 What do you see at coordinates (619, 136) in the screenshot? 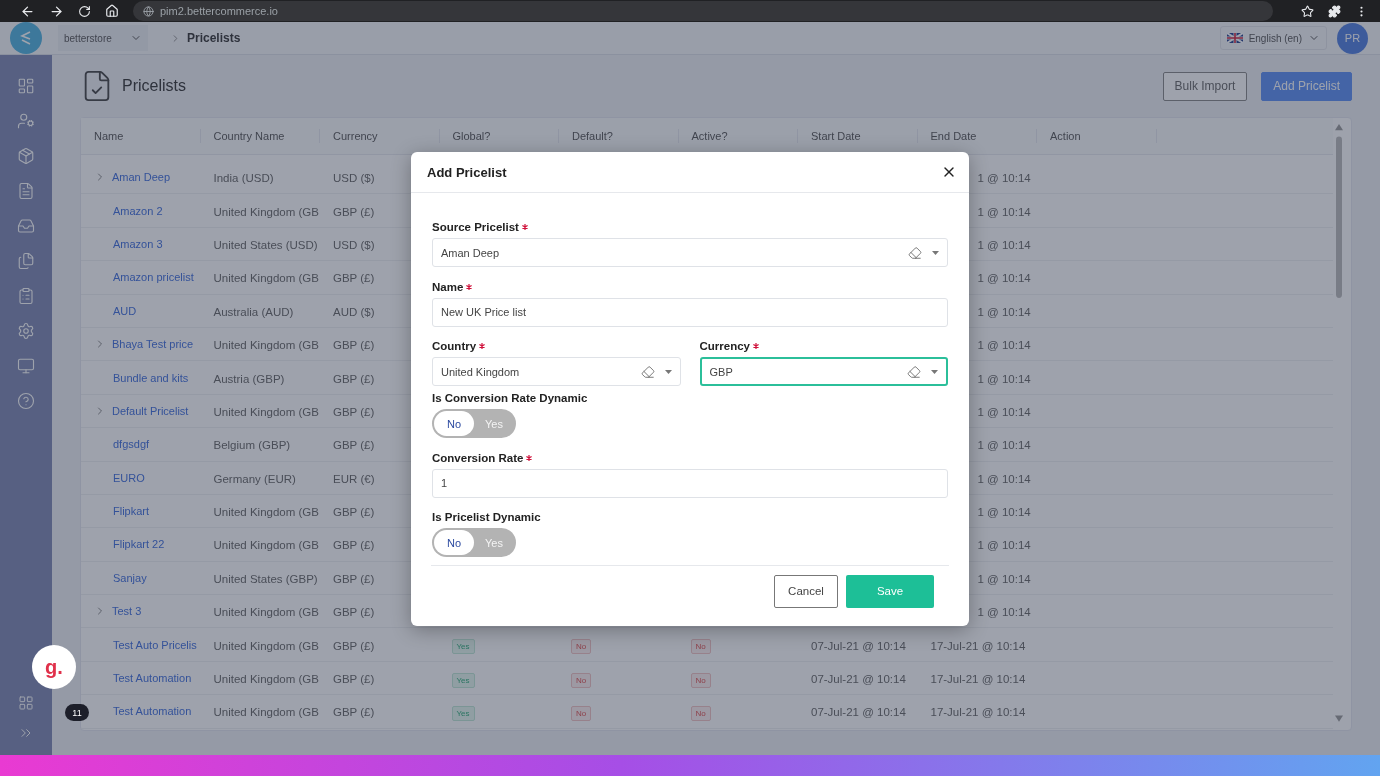
I see `column-header: Default?` at bounding box center [619, 136].